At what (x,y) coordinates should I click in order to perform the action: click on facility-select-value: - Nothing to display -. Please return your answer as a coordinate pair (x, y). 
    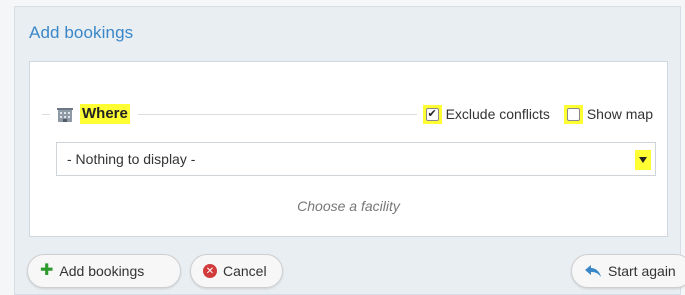
    Looking at the image, I should click on (131, 159).